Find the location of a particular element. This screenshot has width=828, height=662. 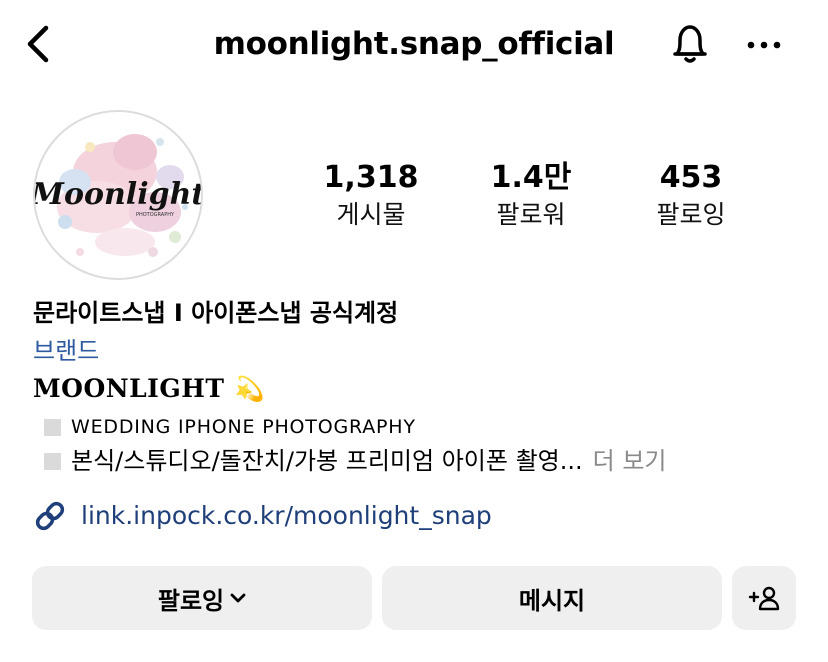

bio-line-1-text: WEDDING IPHONE PHOTOGRAPHY is located at coordinates (243, 427).